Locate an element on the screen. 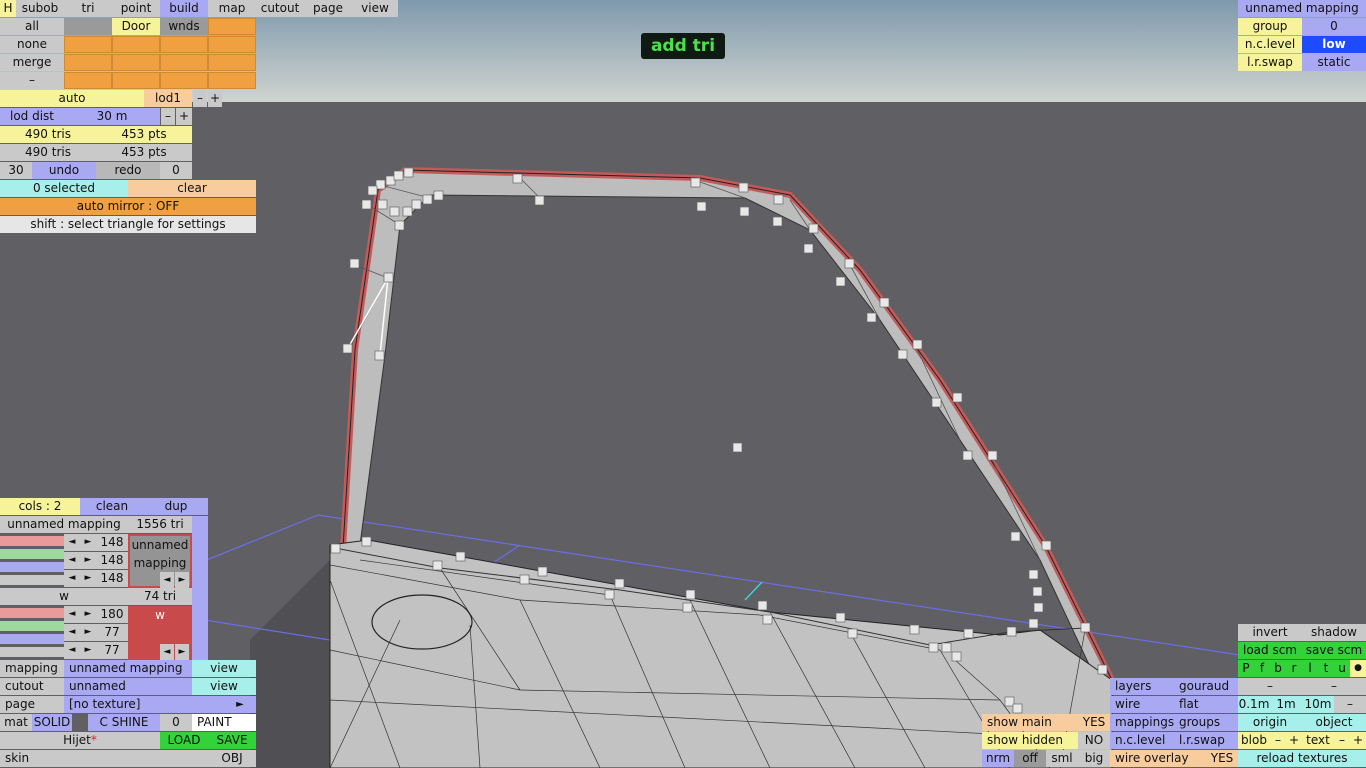  show-main-value: YES is located at coordinates (1094, 722).